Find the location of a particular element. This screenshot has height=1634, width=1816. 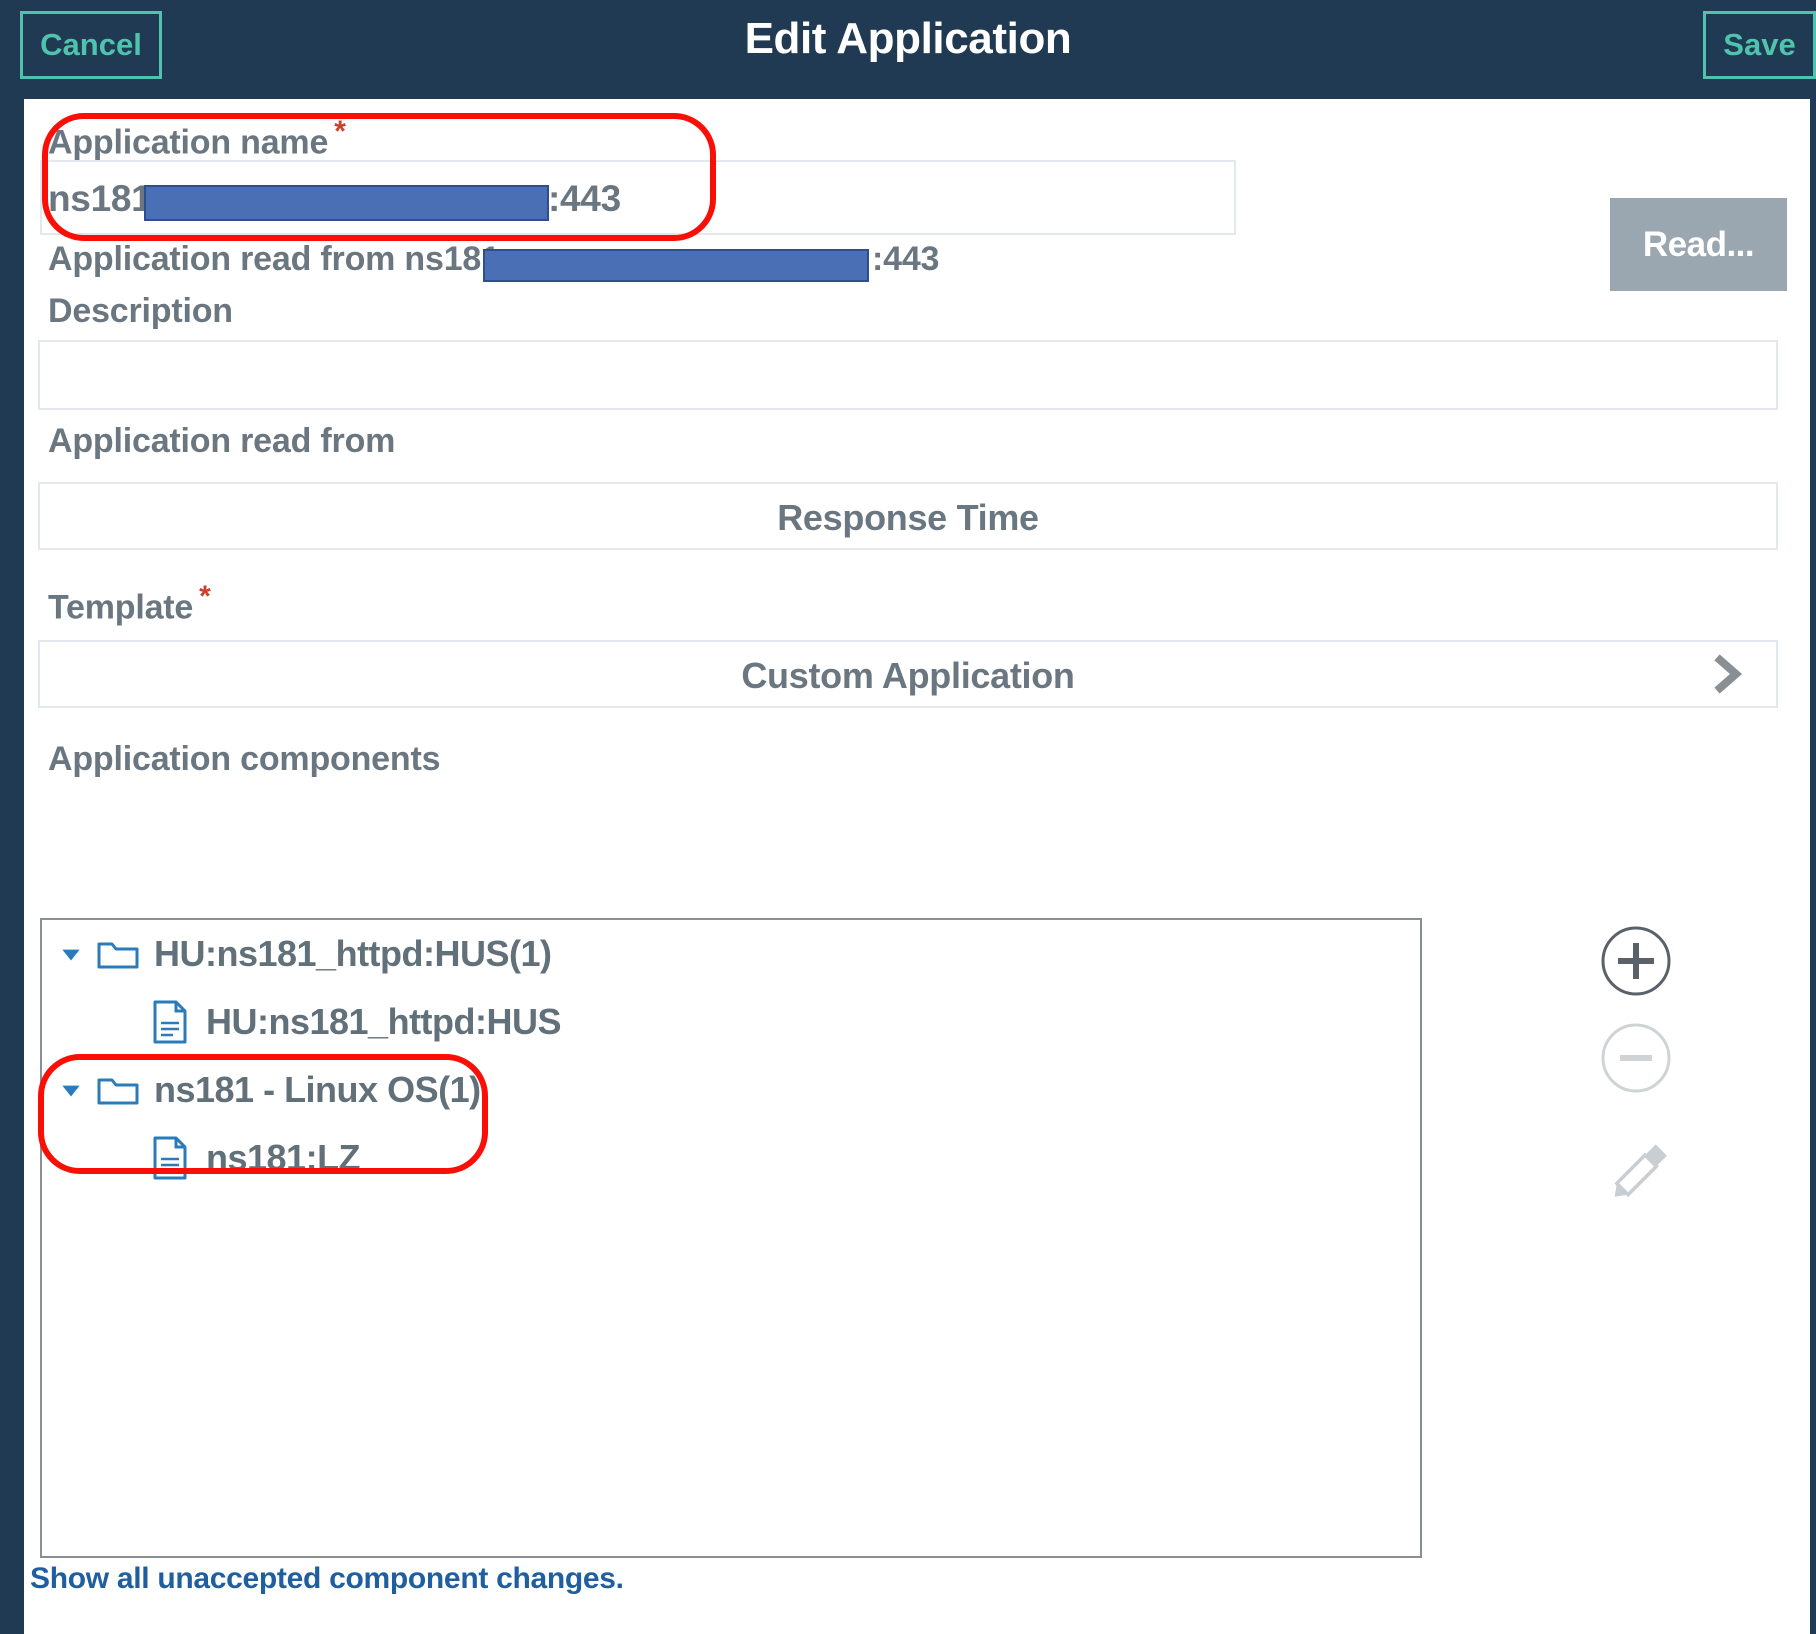

description-label: Description is located at coordinates (140, 311).